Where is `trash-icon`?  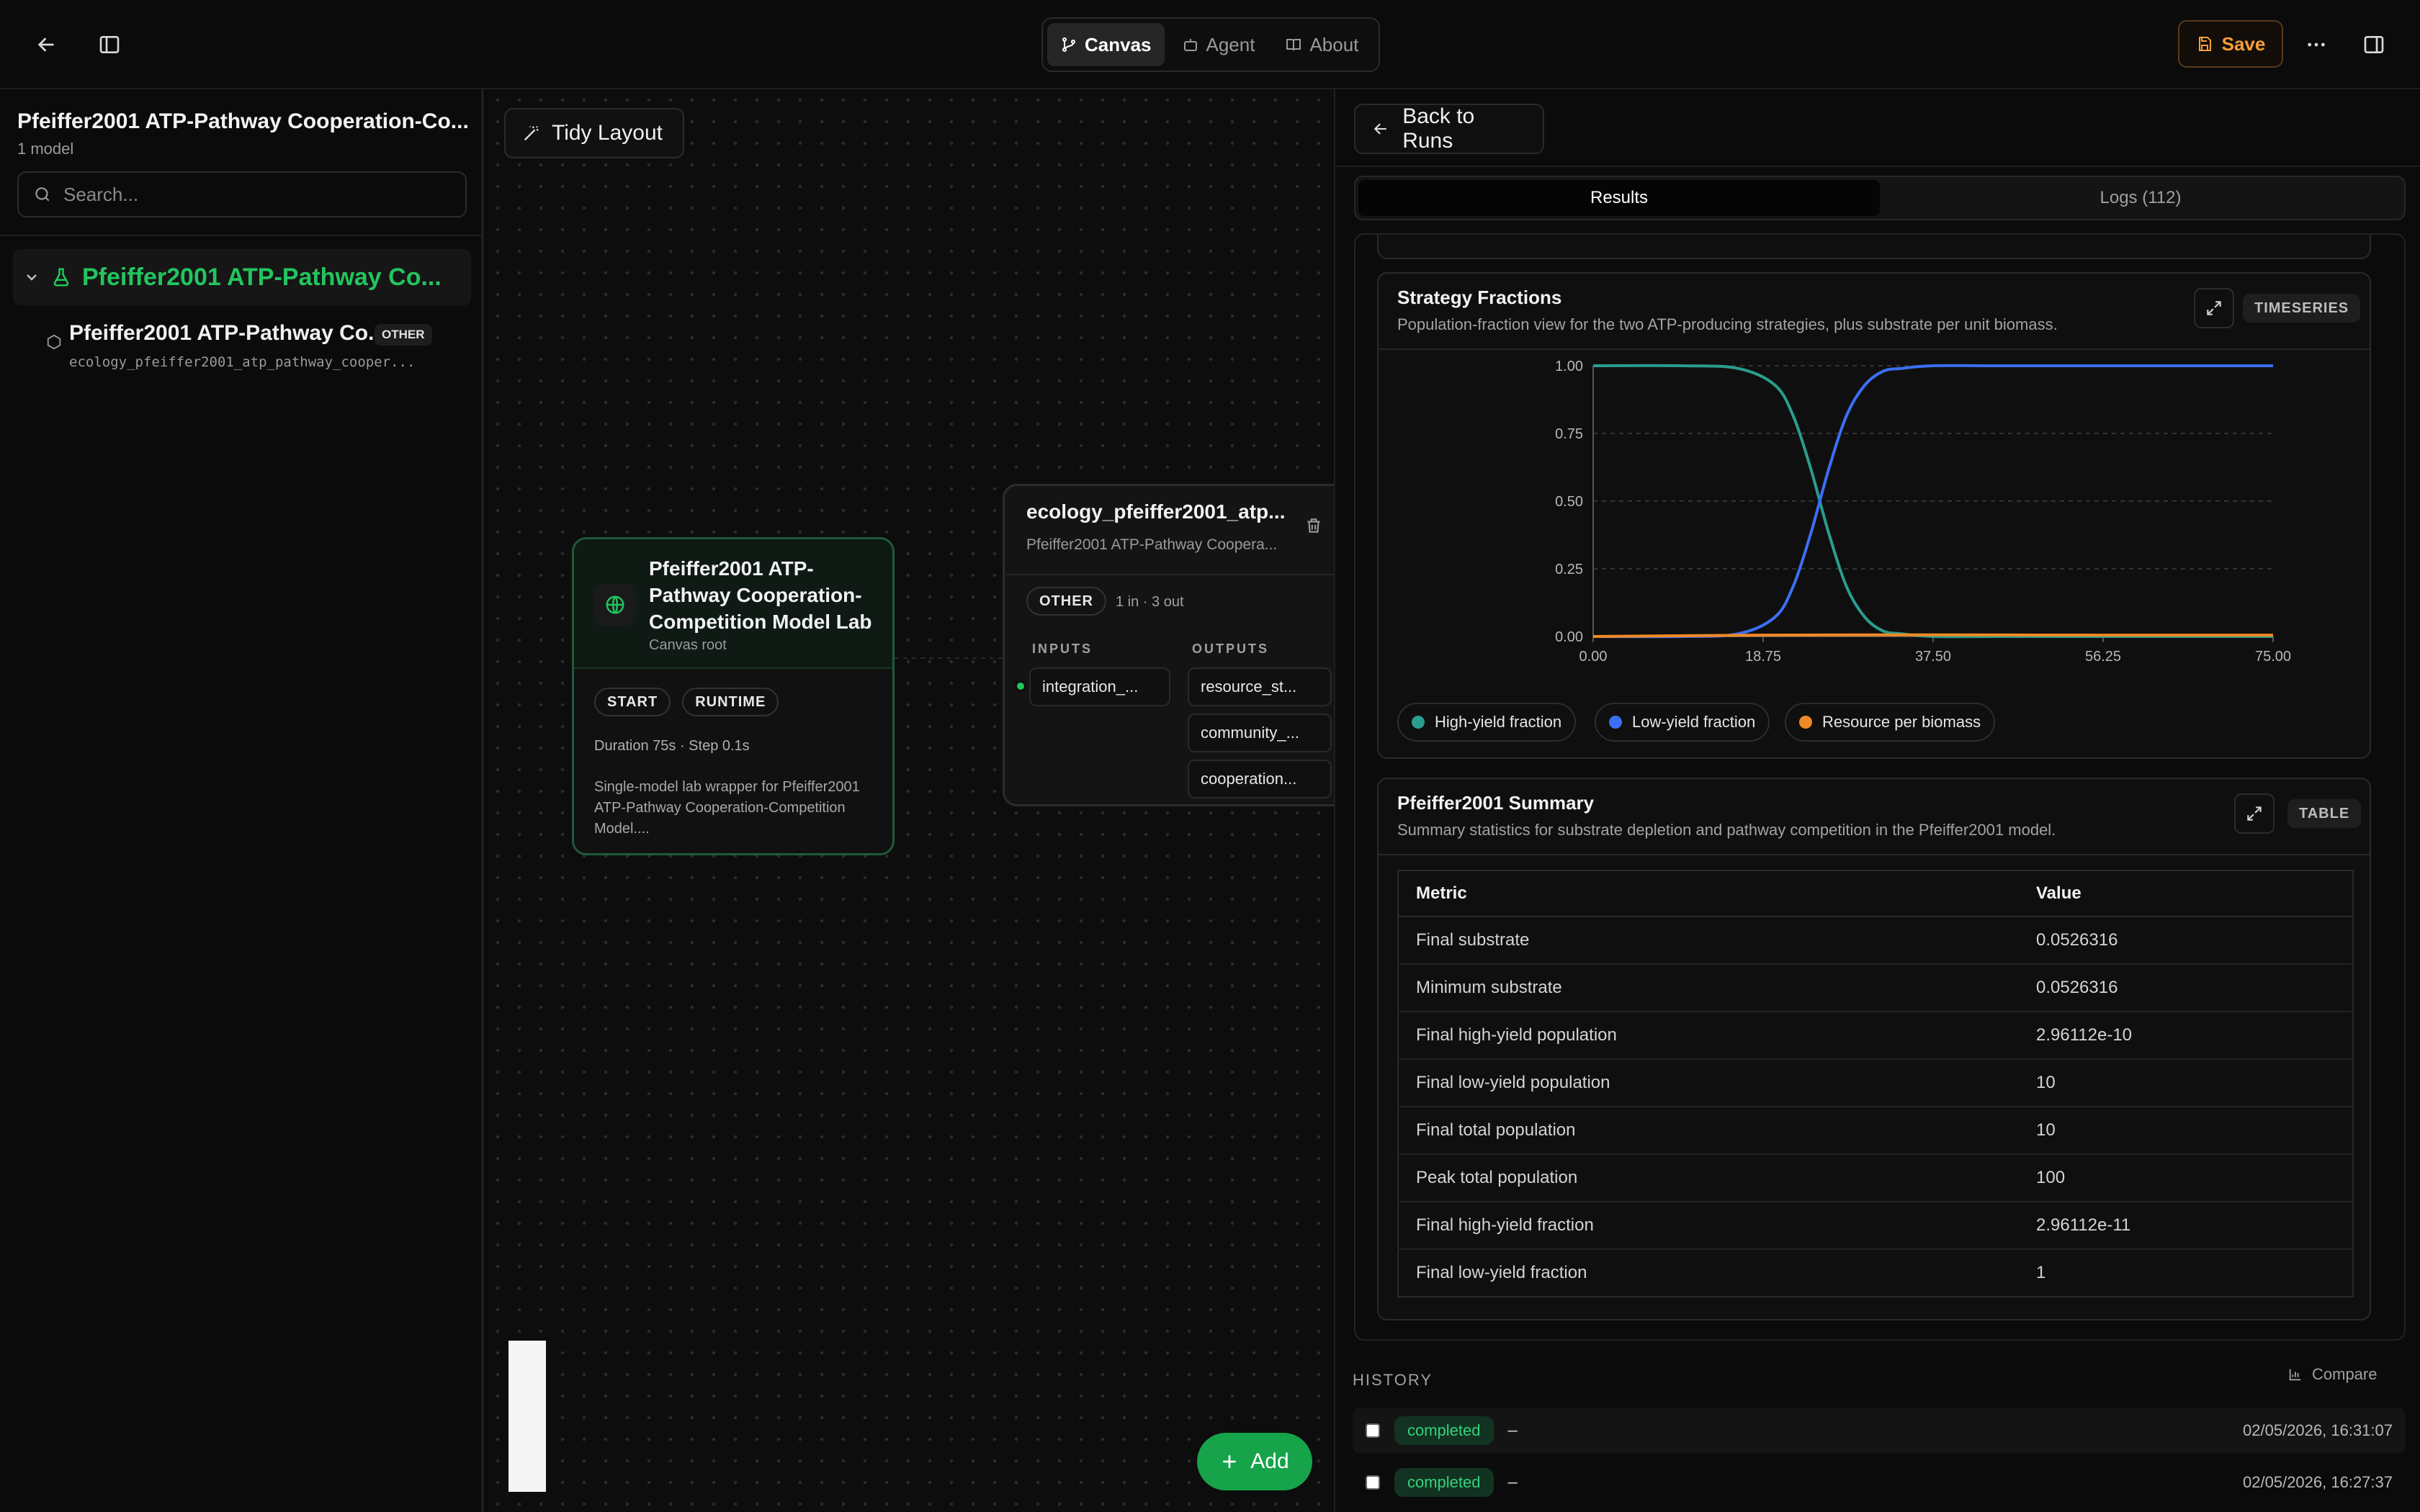
trash-icon is located at coordinates (1313, 525).